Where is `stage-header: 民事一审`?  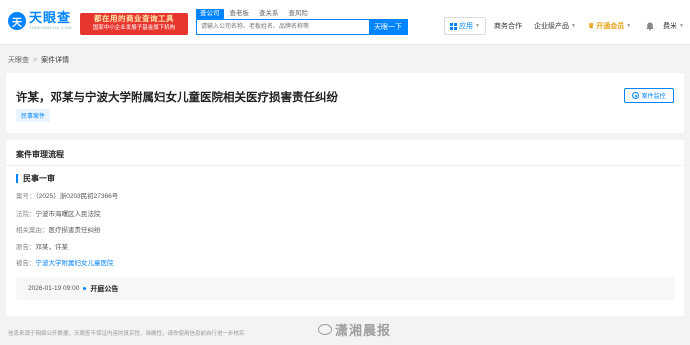 stage-header: 民事一审 is located at coordinates (35, 178).